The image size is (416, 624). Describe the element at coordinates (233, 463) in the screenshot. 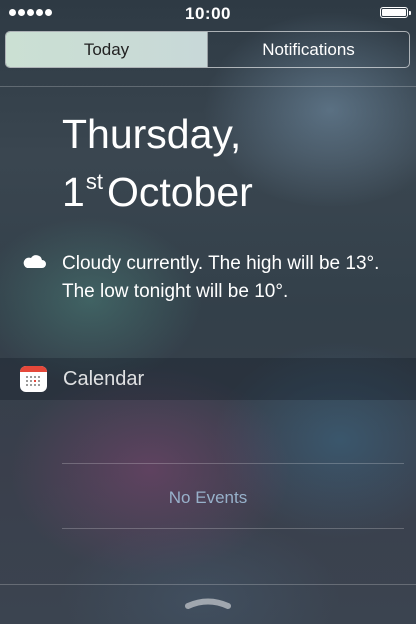

I see `calendar-divider-top` at that location.